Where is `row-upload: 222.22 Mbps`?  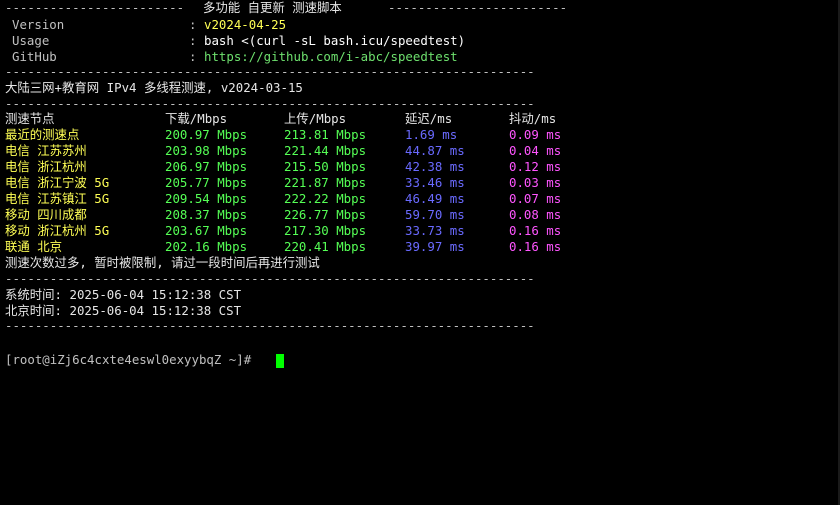
row-upload: 222.22 Mbps is located at coordinates (325, 198).